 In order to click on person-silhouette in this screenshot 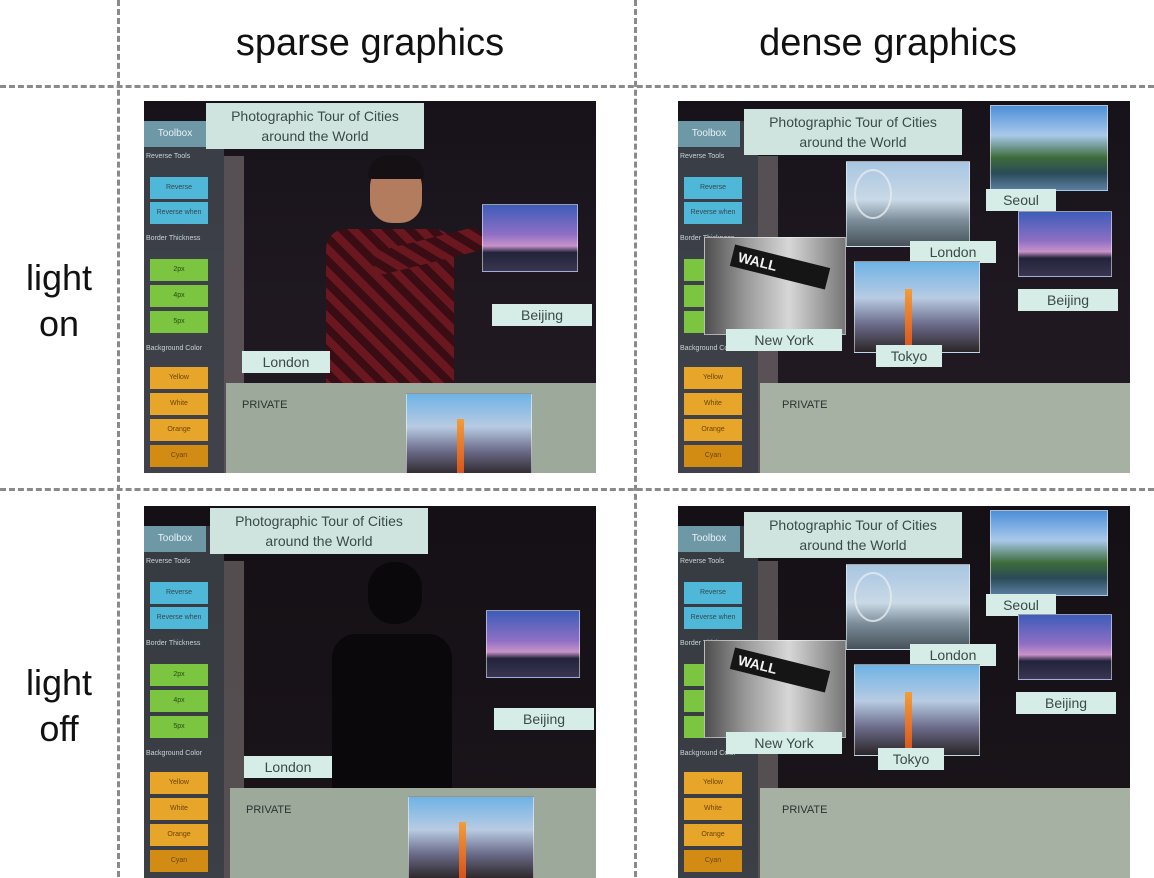, I will do `click(392, 714)`.